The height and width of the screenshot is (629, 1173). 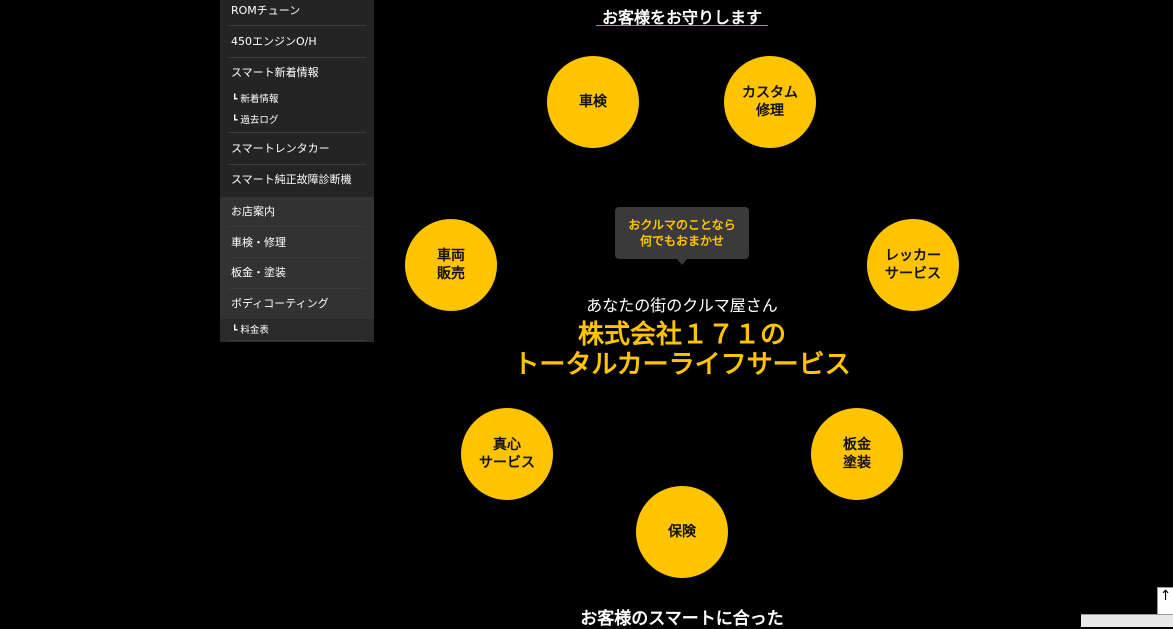 I want to click on circle-label-line2: 販売, so click(x=451, y=274).